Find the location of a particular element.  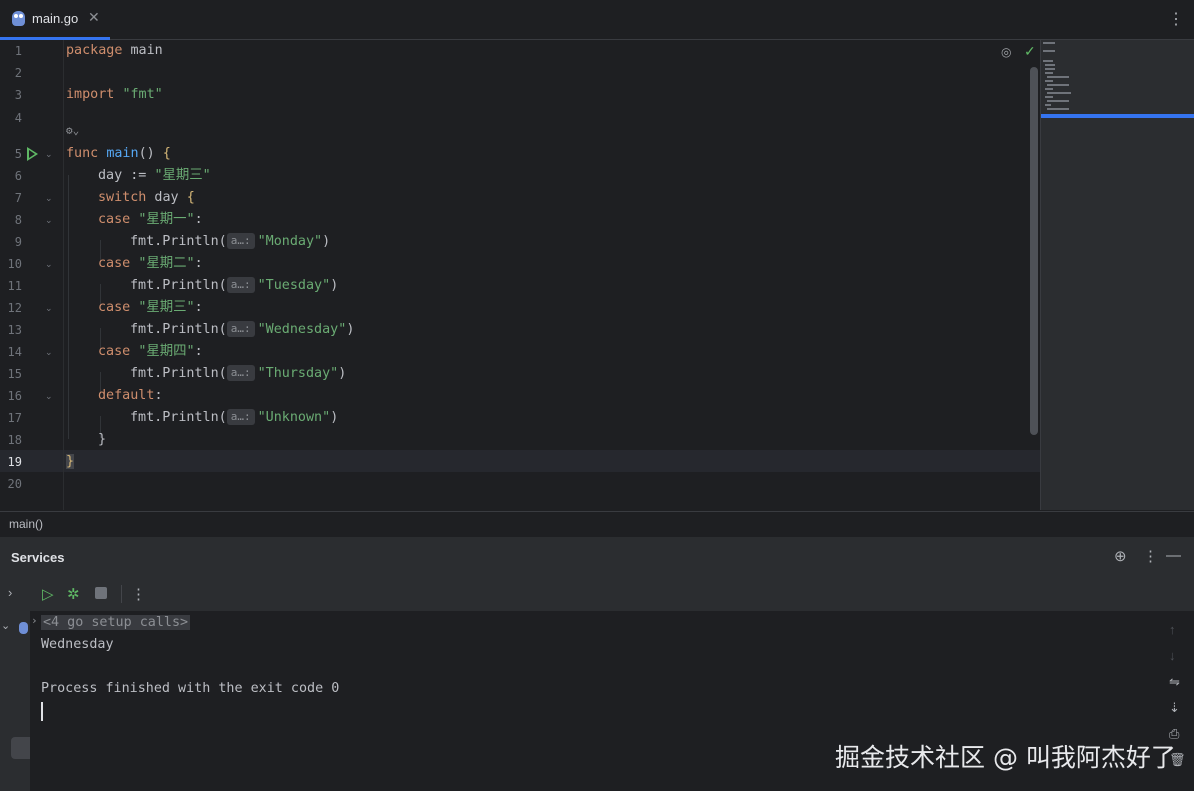

tab-label: main.go is located at coordinates (55, 18).